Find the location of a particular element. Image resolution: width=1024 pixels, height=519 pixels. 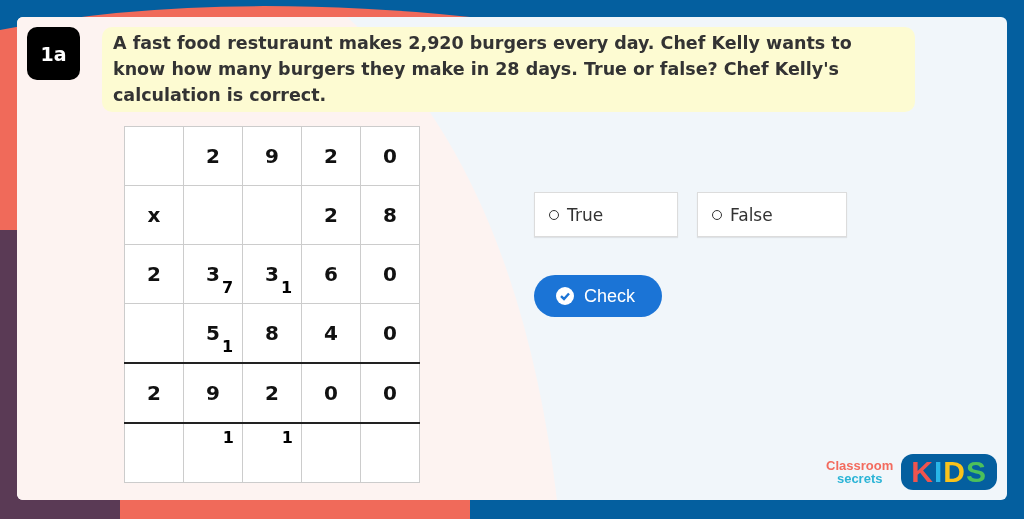

answer-option: True is located at coordinates (606, 214).